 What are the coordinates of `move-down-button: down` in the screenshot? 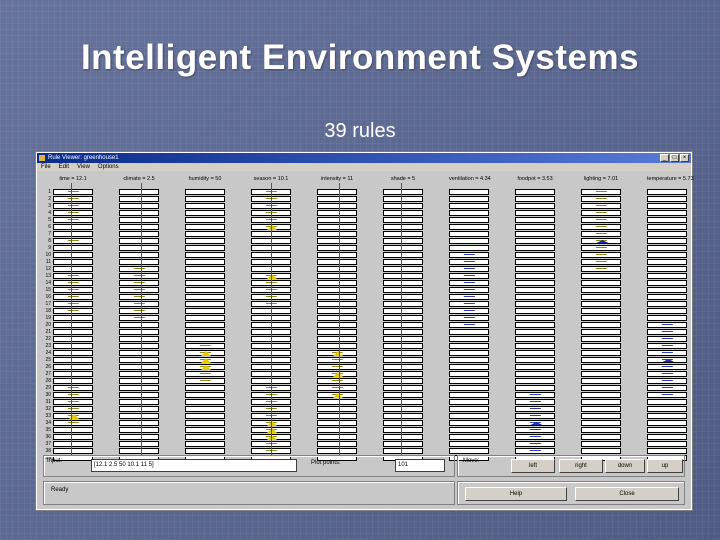 It's located at (625, 466).